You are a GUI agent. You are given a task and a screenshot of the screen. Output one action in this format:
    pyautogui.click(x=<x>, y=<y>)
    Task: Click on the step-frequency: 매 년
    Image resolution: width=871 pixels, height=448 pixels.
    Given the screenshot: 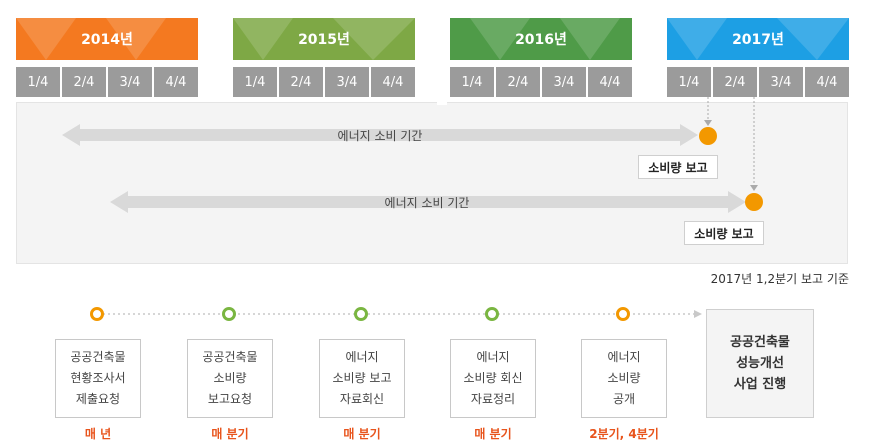 What is the action you would take?
    pyautogui.click(x=98, y=434)
    